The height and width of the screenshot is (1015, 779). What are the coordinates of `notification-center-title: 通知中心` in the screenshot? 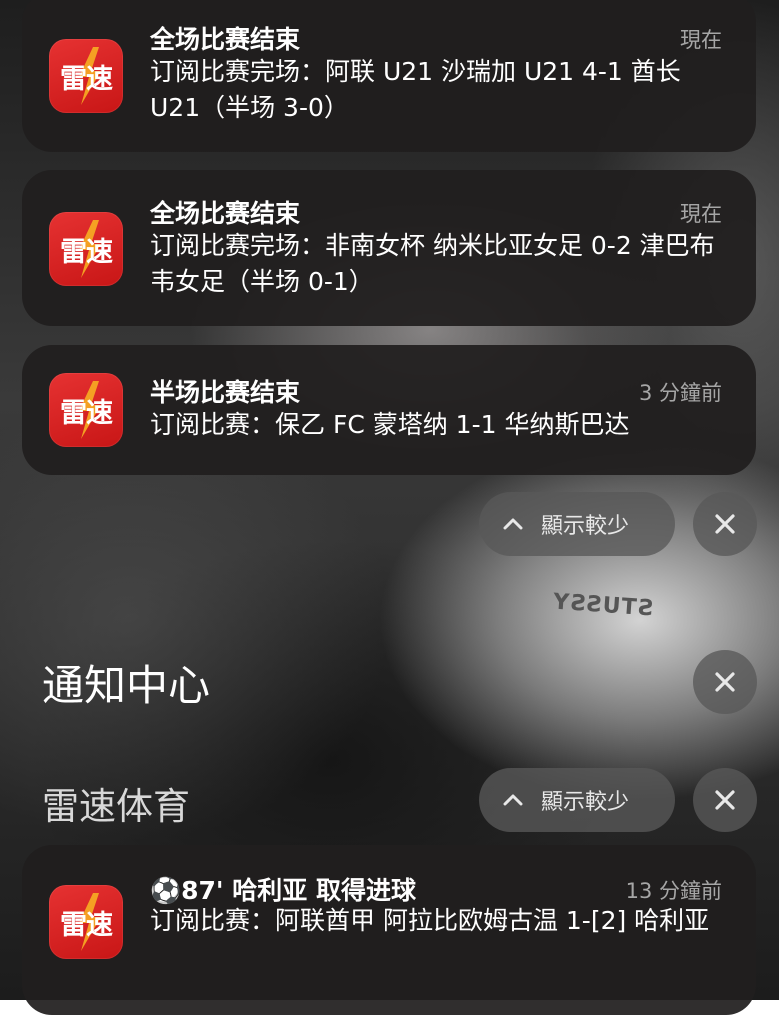 It's located at (126, 685).